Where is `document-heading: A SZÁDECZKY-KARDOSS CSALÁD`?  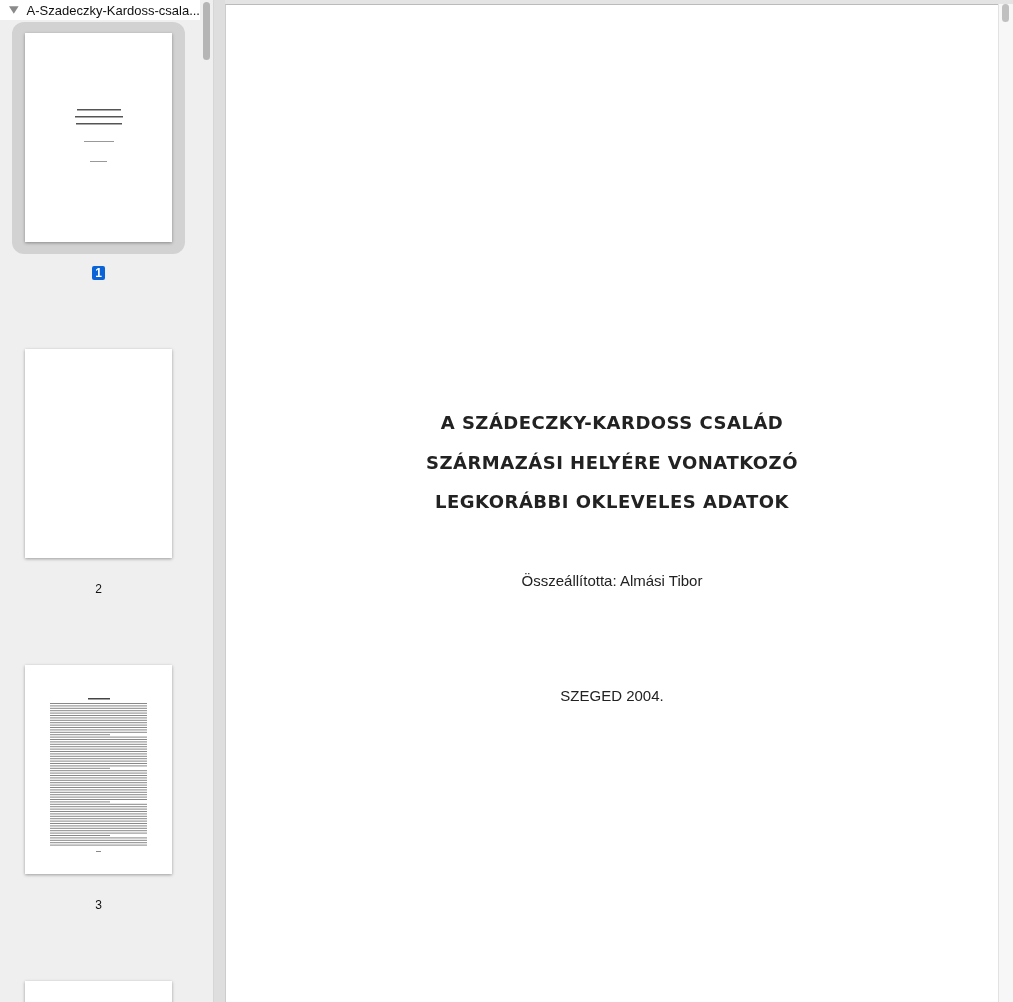 document-heading: A SZÁDECZKY-KARDOSS CSALÁD is located at coordinates (612, 423).